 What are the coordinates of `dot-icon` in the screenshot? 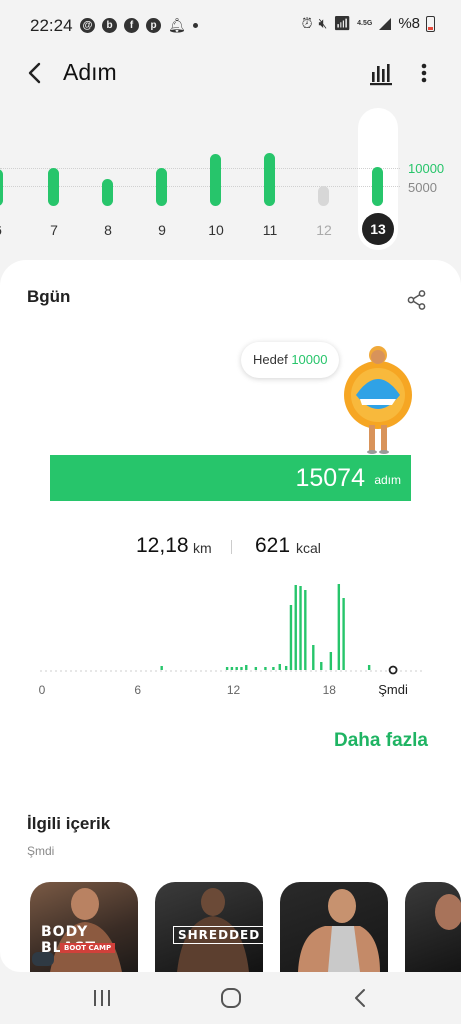 It's located at (195, 25).